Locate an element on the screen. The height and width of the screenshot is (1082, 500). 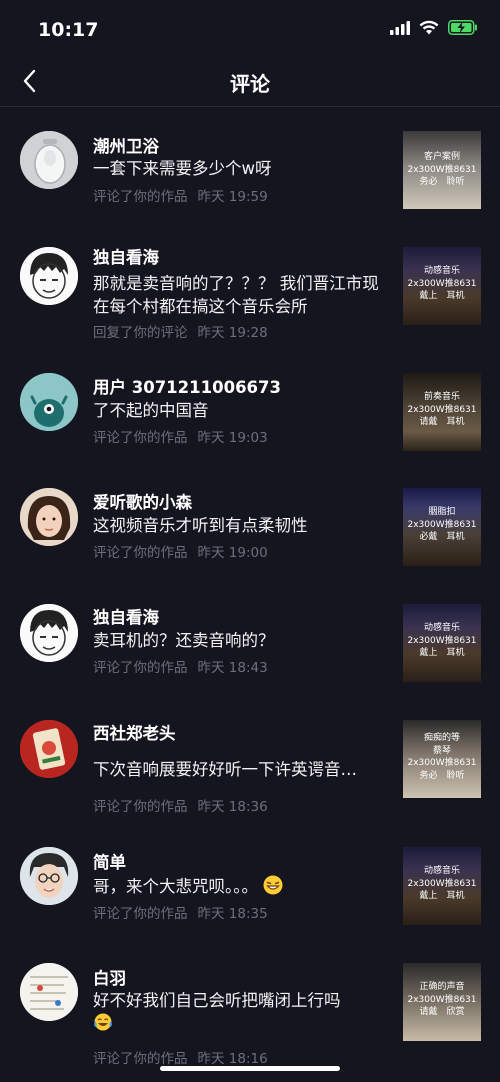
video-thumbnail: 客户案例 2x300W推8631 务必 聆听 is located at coordinates (442, 170).